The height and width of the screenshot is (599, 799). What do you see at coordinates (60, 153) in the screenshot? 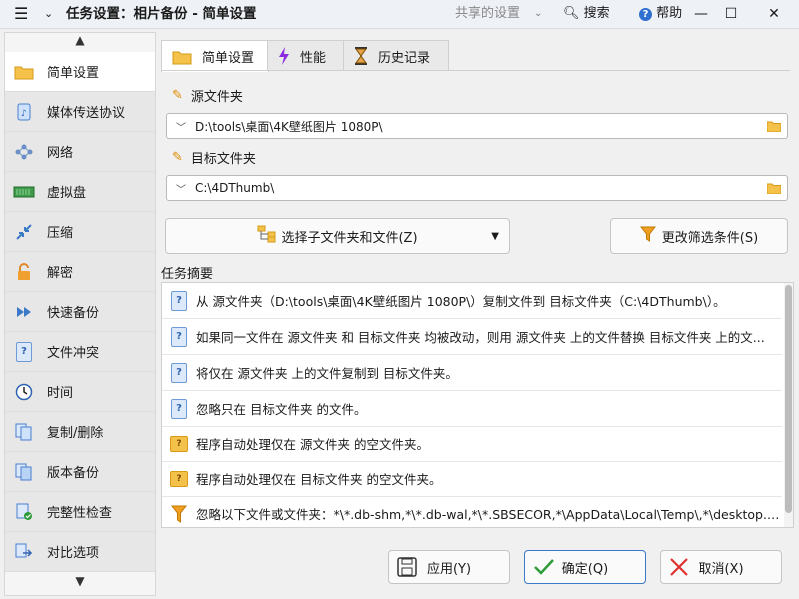
I see `sidebar-item-label: 网络` at bounding box center [60, 153].